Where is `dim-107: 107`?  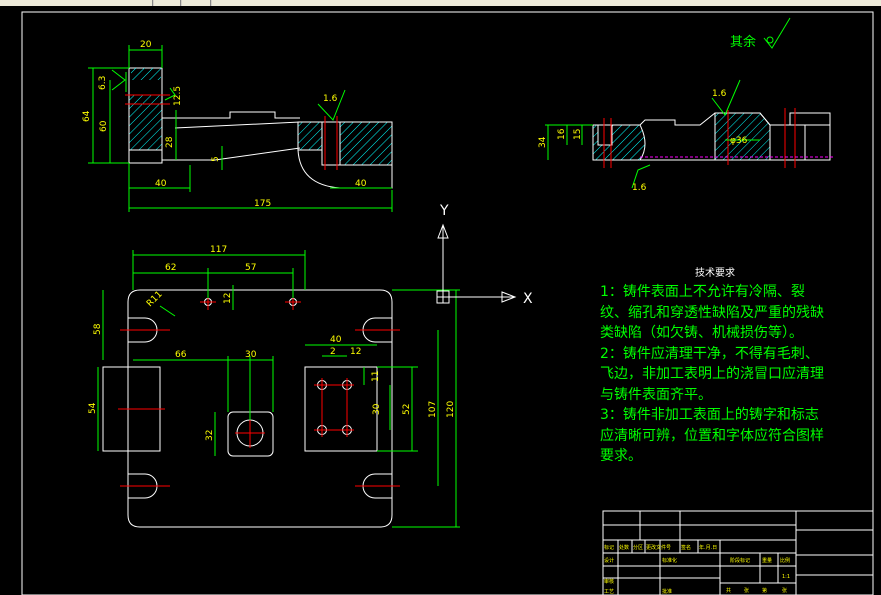 dim-107: 107 is located at coordinates (433, 409).